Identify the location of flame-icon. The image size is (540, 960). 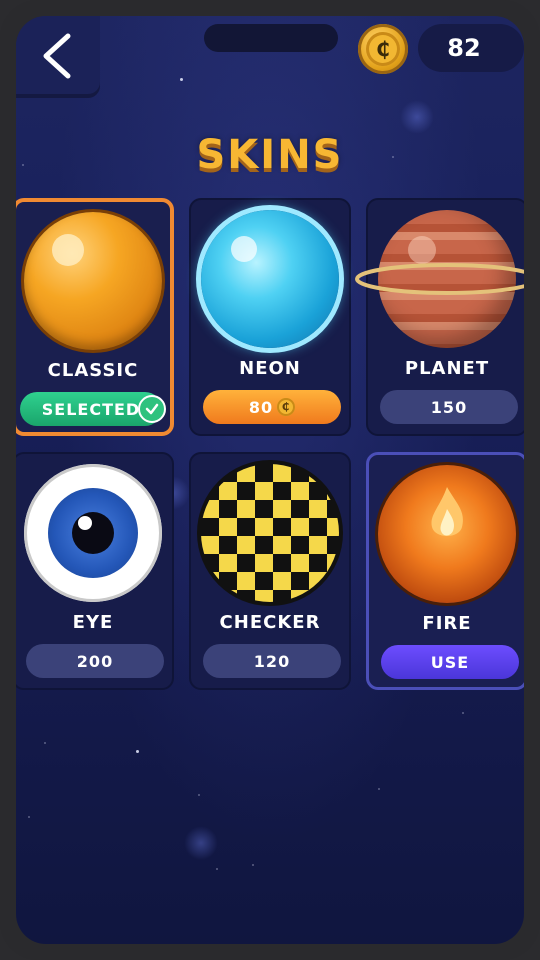
(447, 511).